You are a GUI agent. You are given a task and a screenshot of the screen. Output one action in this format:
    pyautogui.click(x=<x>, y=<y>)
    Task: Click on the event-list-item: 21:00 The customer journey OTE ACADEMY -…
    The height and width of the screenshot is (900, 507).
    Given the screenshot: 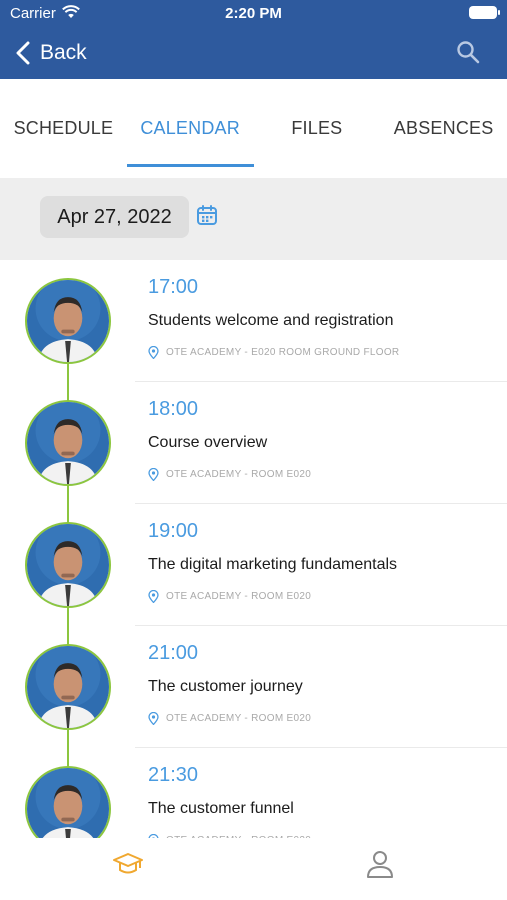 What is the action you would take?
    pyautogui.click(x=253, y=687)
    